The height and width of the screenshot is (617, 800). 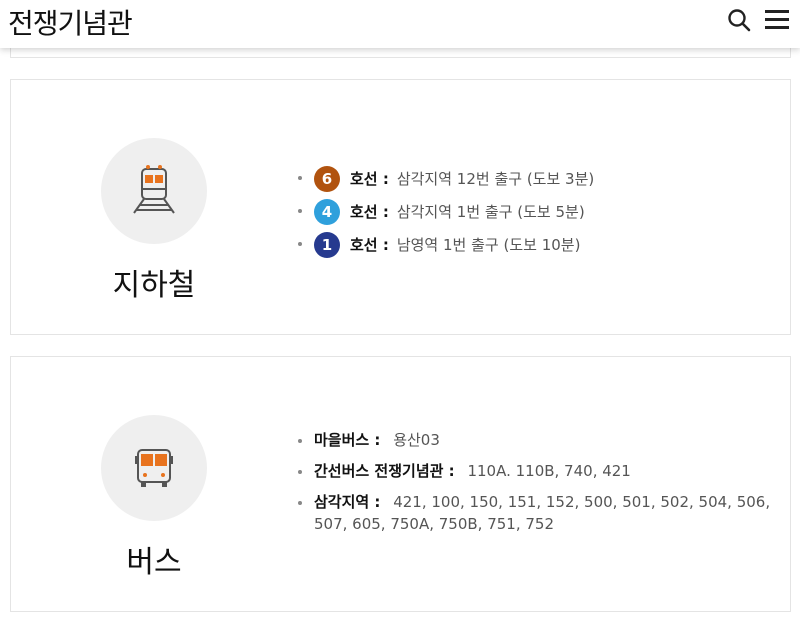 I want to click on line-6-badge: 6, so click(x=327, y=178).